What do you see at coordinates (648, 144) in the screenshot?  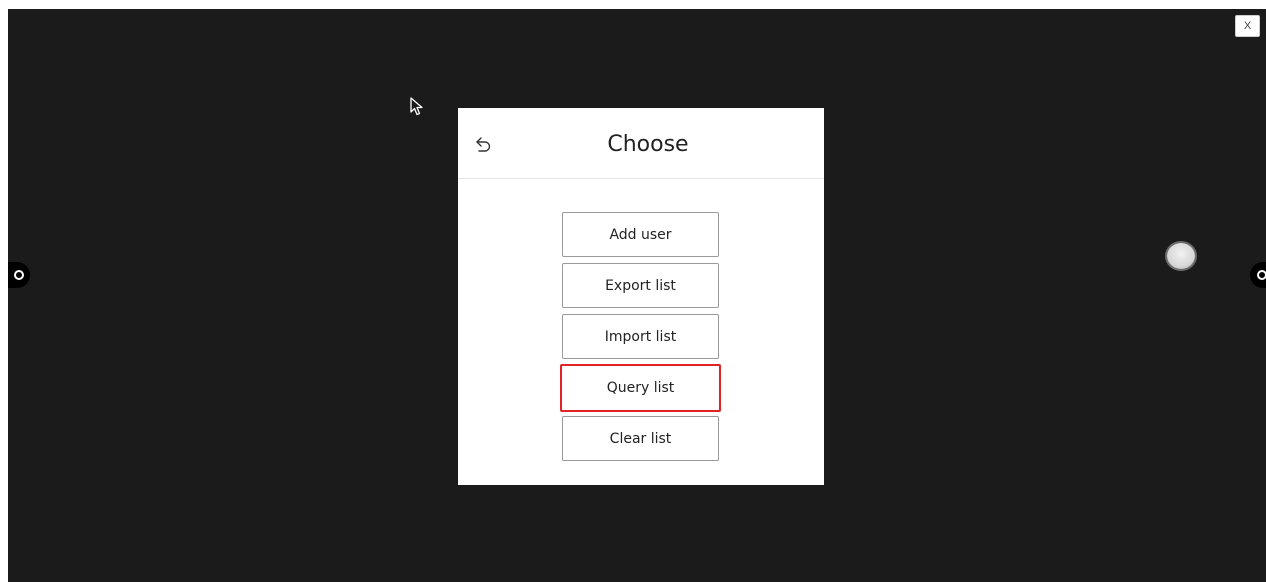 I see `dialog-title: Choose` at bounding box center [648, 144].